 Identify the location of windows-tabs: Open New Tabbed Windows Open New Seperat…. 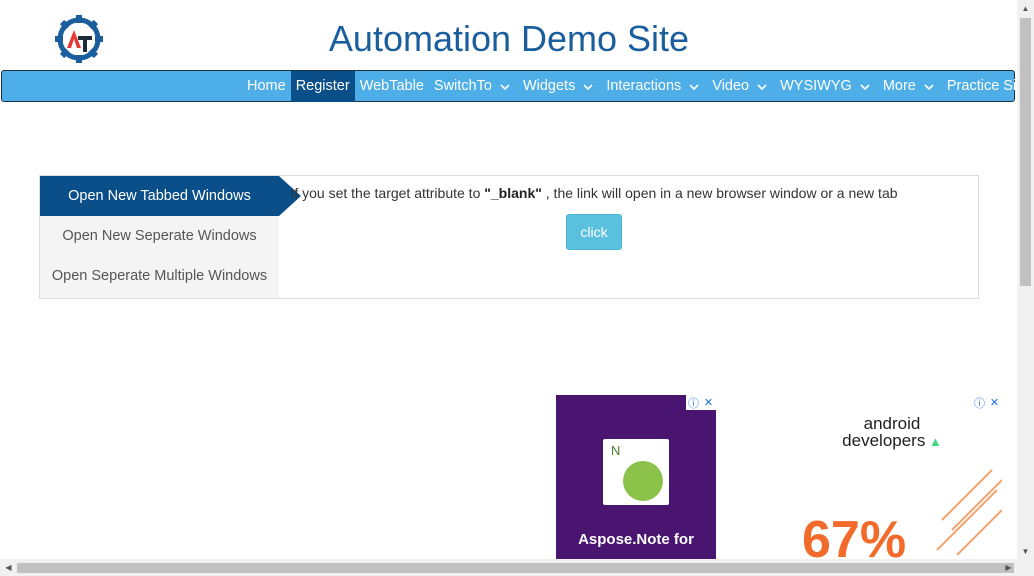
(170, 237).